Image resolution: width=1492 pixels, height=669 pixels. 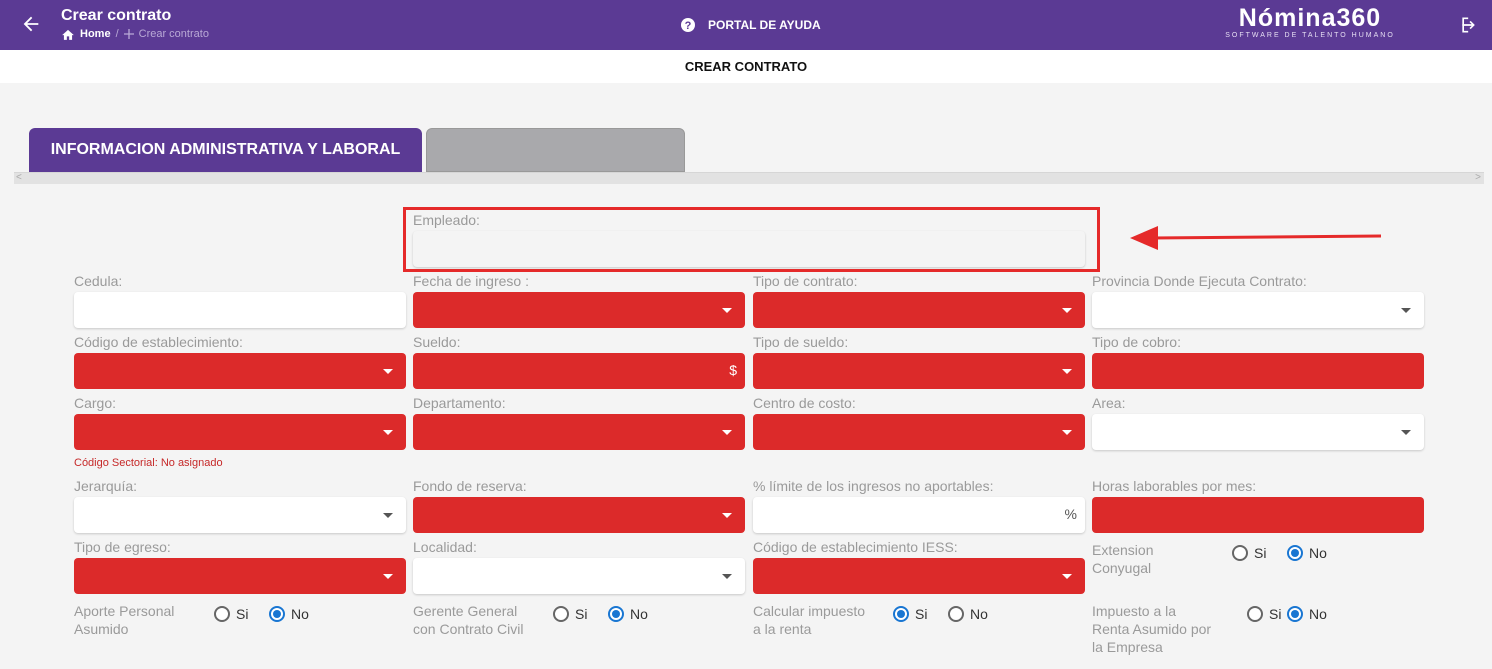 What do you see at coordinates (919, 432) in the screenshot?
I see `centro-costo-select` at bounding box center [919, 432].